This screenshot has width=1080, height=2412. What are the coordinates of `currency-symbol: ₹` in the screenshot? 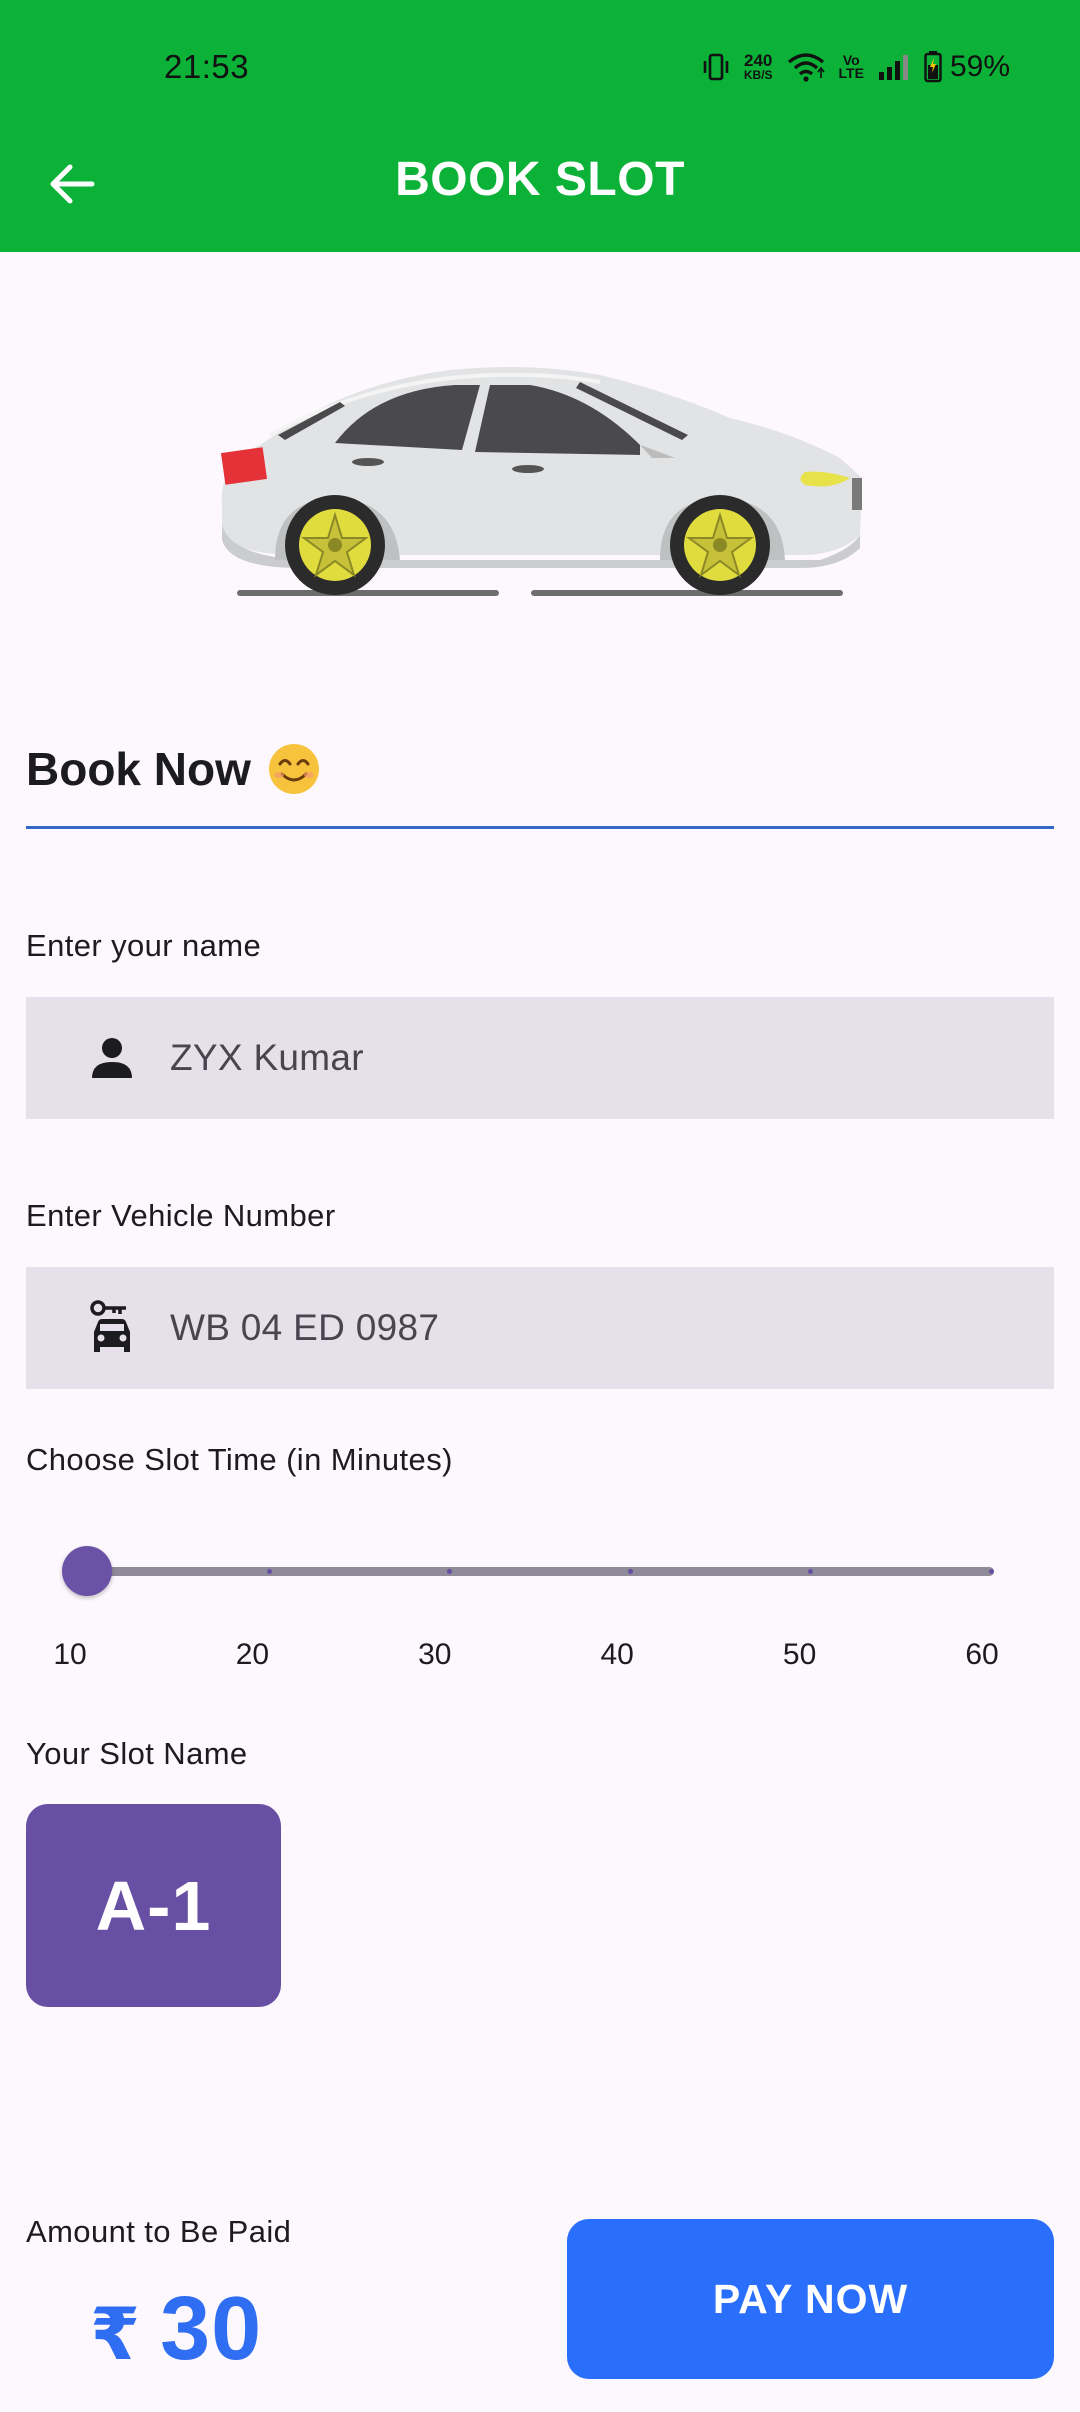 It's located at (115, 2335).